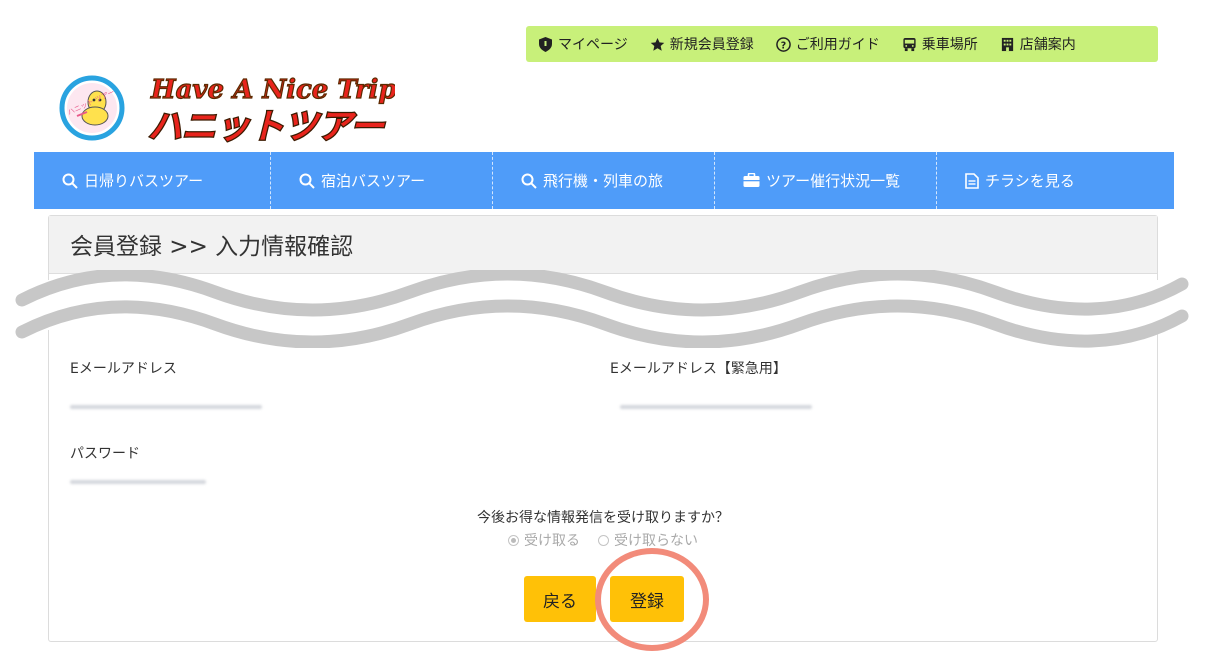  Describe the element at coordinates (144, 181) in the screenshot. I see `nav-label: 日帰りバスツアー` at that location.